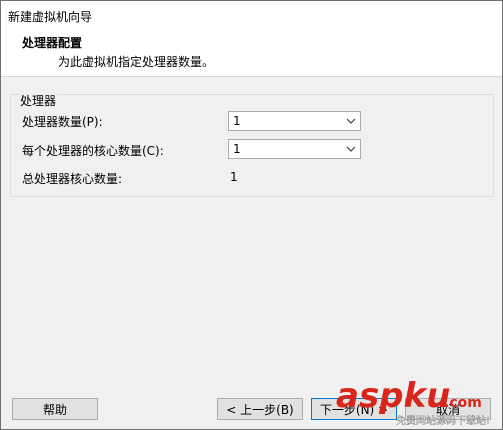 This screenshot has height=430, width=503. I want to click on aspku-watermark-logo: aspku .com 免费网站源码下载站!, so click(413, 401).